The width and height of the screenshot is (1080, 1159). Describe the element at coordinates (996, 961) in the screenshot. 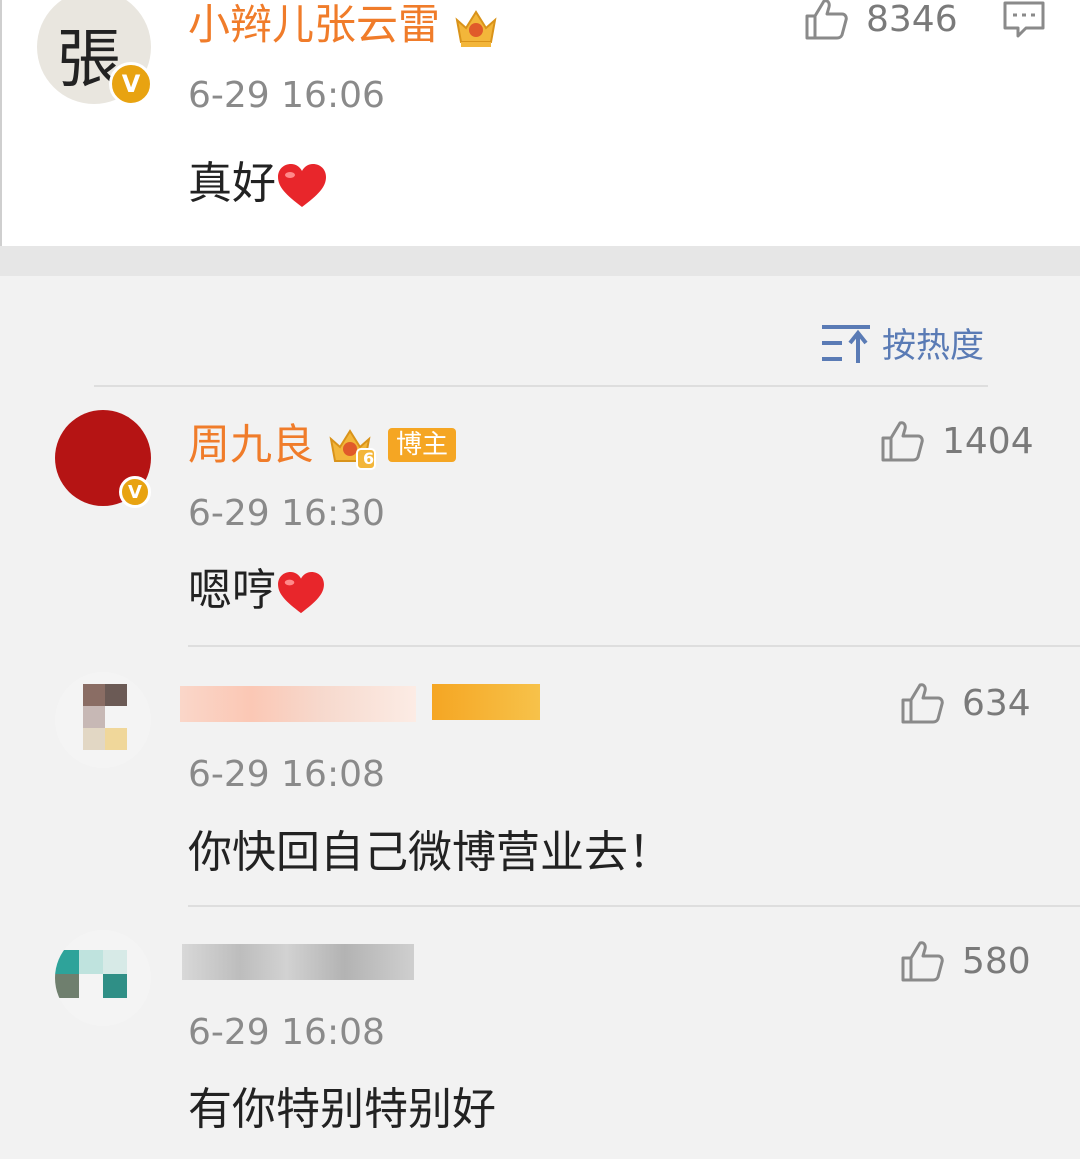

I see `comment-like-count: 580` at that location.